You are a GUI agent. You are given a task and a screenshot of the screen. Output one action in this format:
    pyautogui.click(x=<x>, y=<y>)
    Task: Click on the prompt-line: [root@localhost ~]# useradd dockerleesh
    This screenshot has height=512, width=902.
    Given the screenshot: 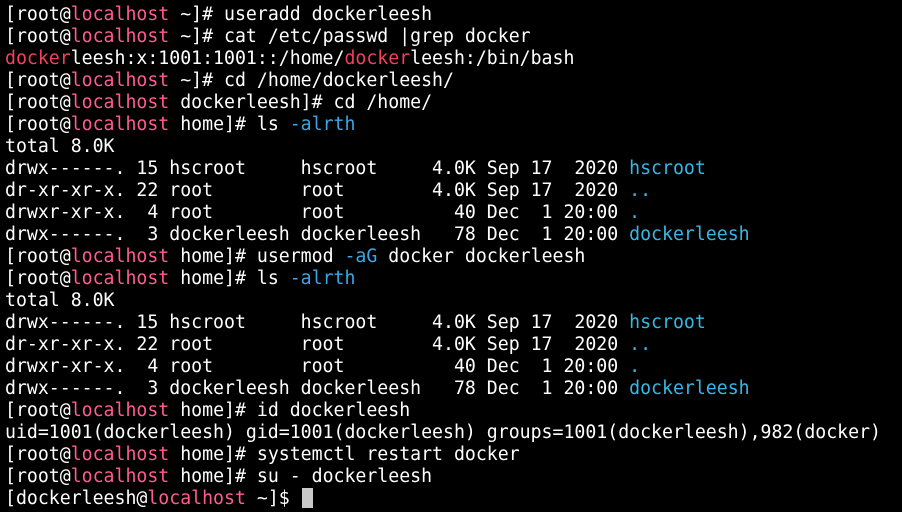 What is the action you would take?
    pyautogui.click(x=453, y=15)
    